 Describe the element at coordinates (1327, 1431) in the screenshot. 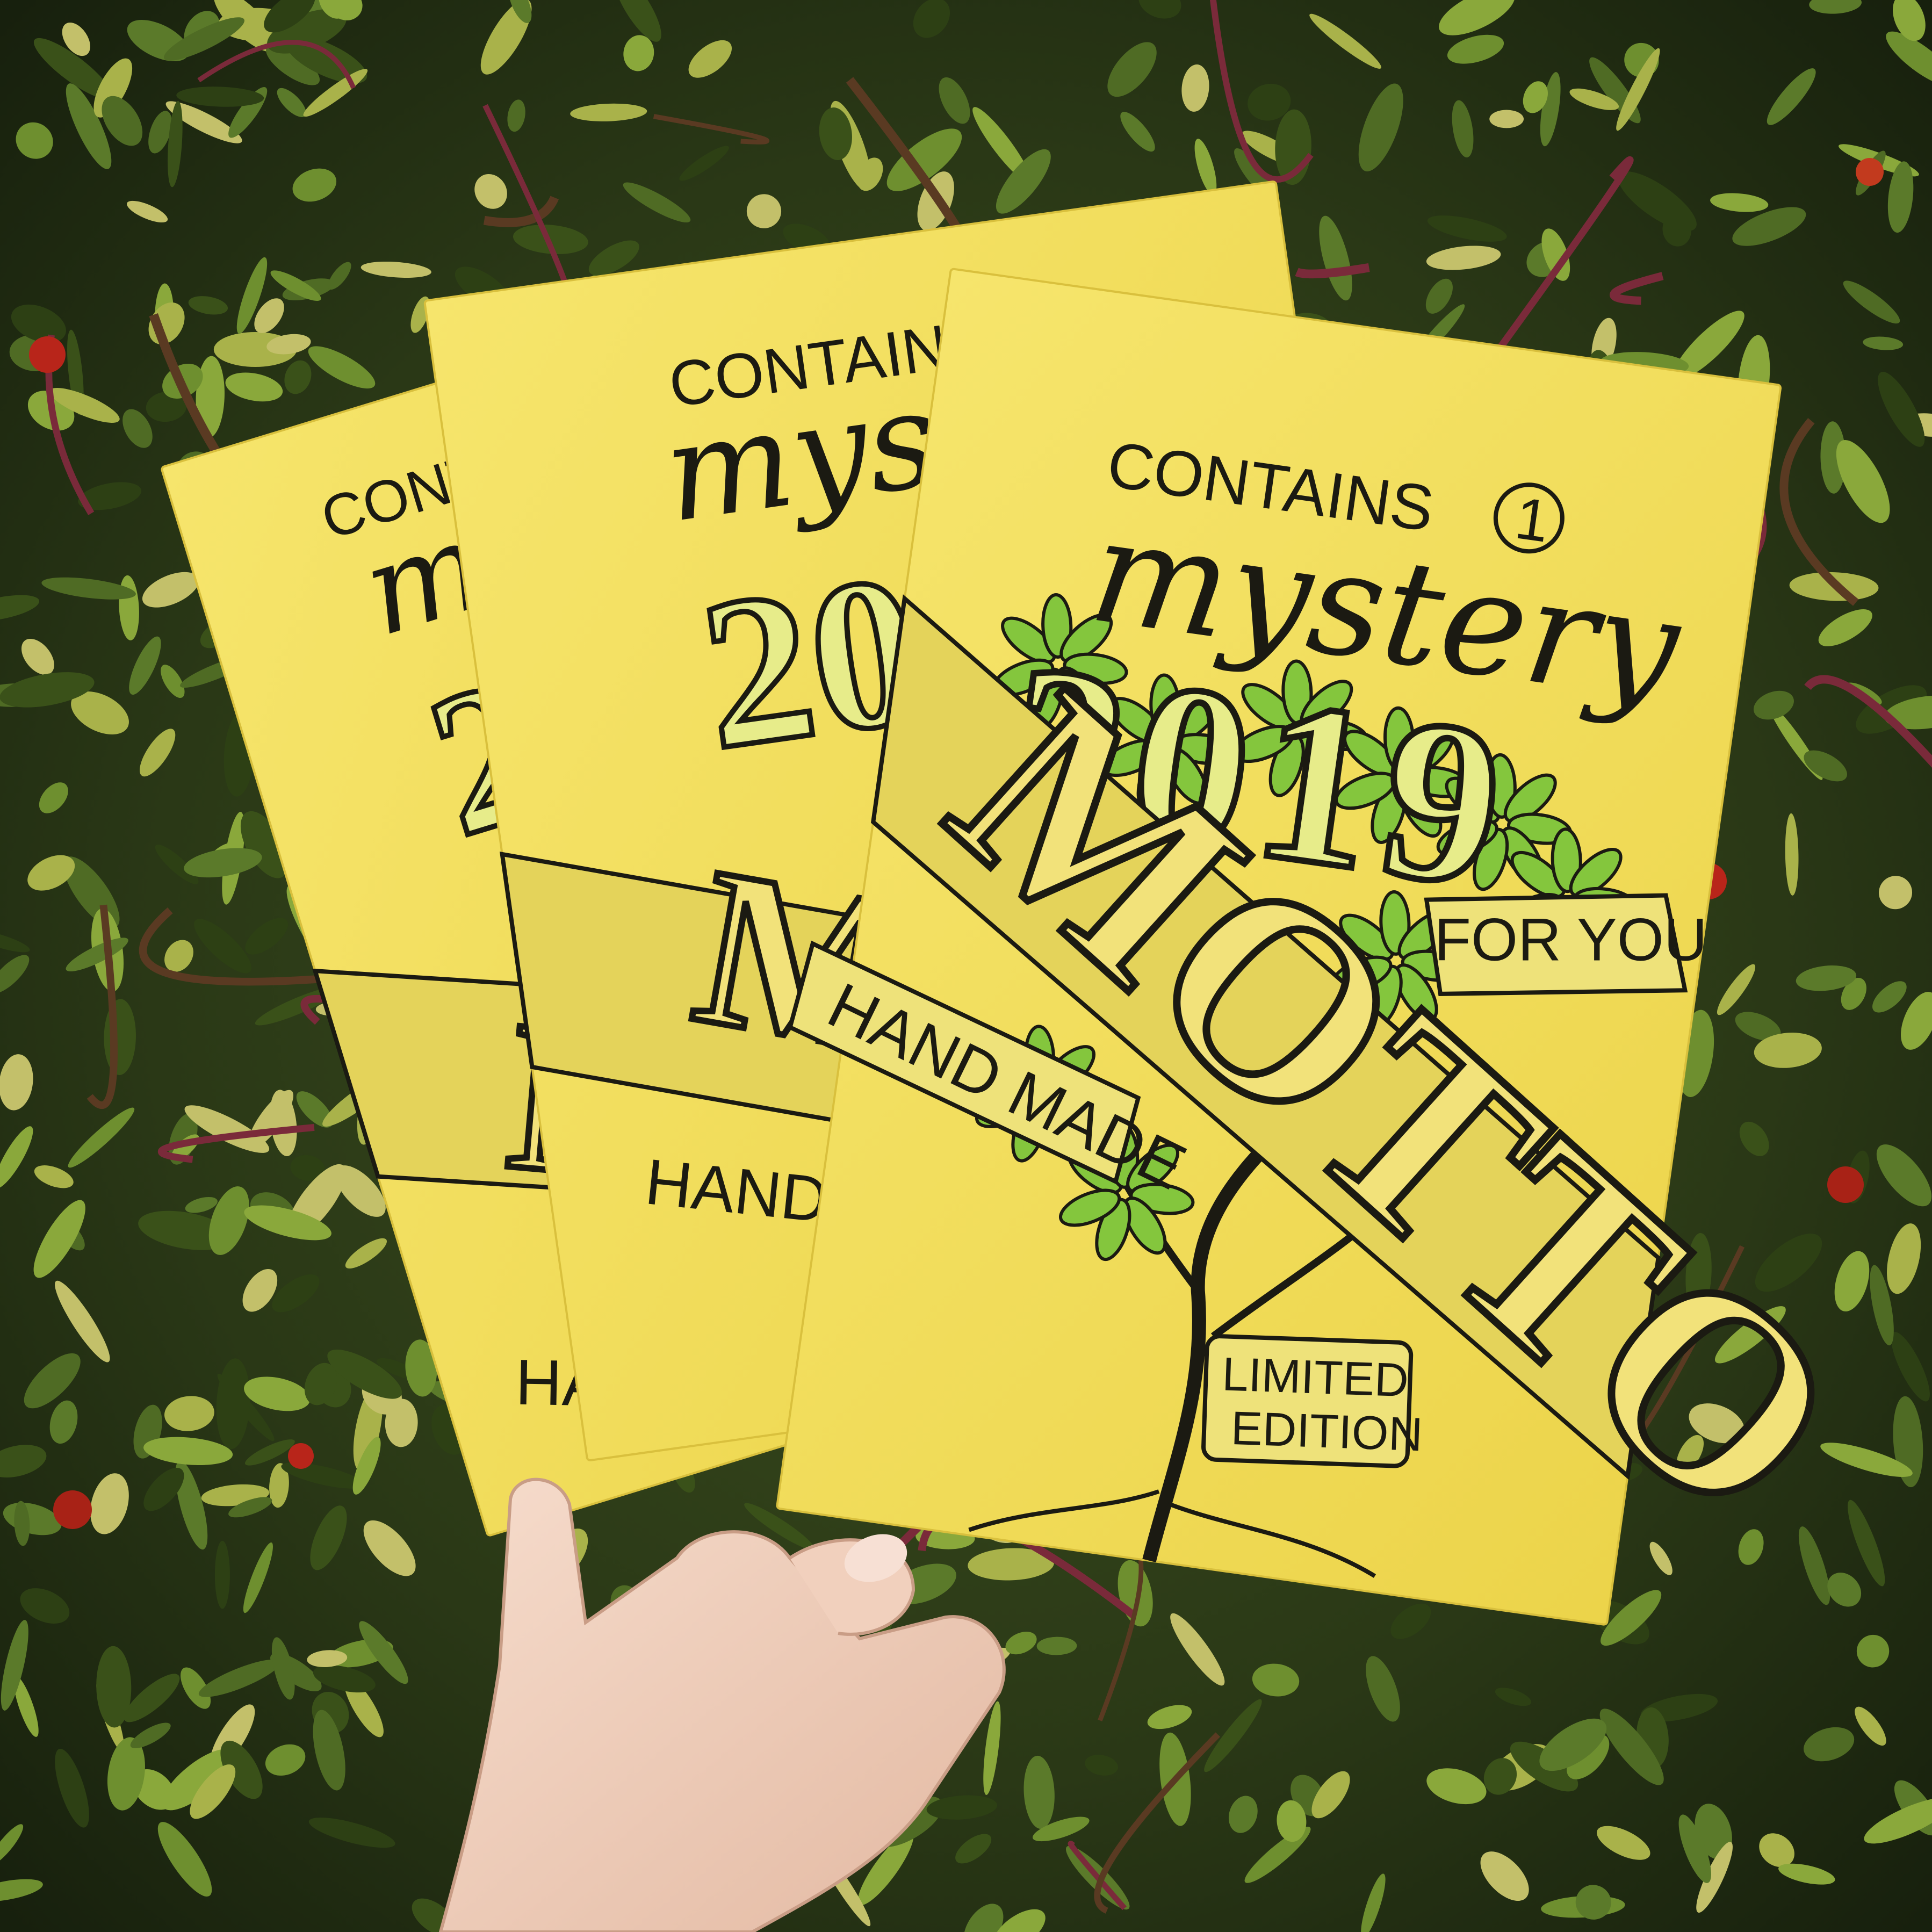

I see `badge-line2: EDITION` at that location.